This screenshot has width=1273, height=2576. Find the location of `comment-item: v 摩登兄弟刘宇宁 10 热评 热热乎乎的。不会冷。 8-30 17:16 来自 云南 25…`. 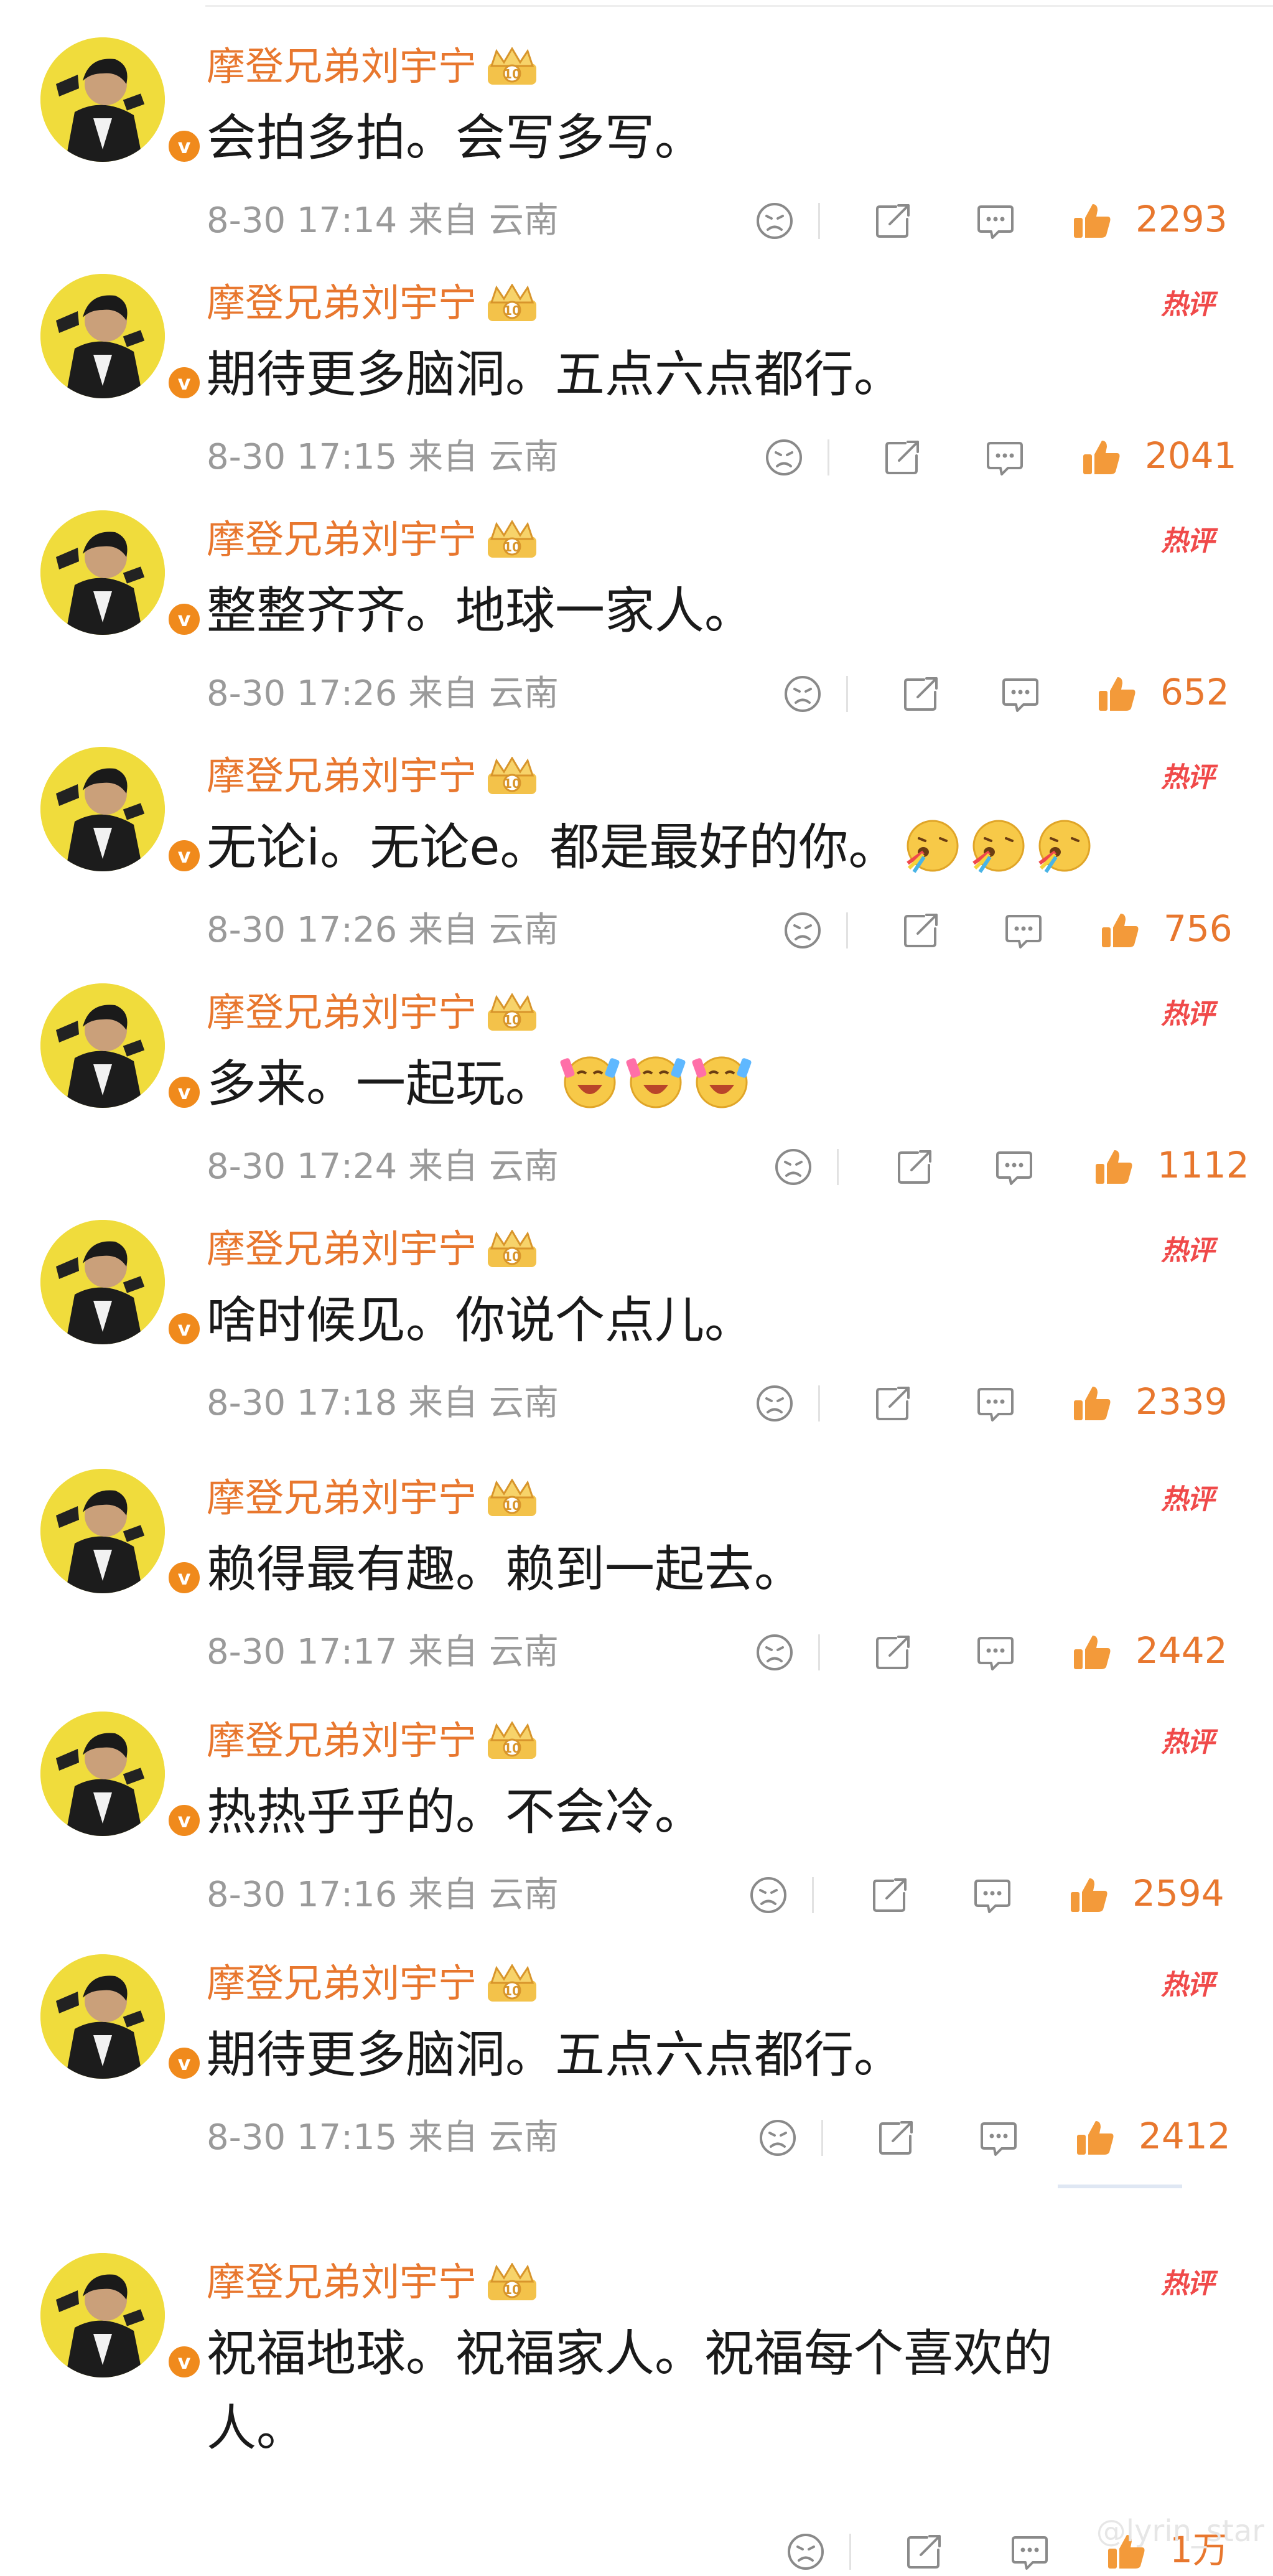

comment-item: v 摩登兄弟刘宇宁 10 热评 热热乎乎的。不会冷。 8-30 17:16 来自 云南 25… is located at coordinates (636, 1824).